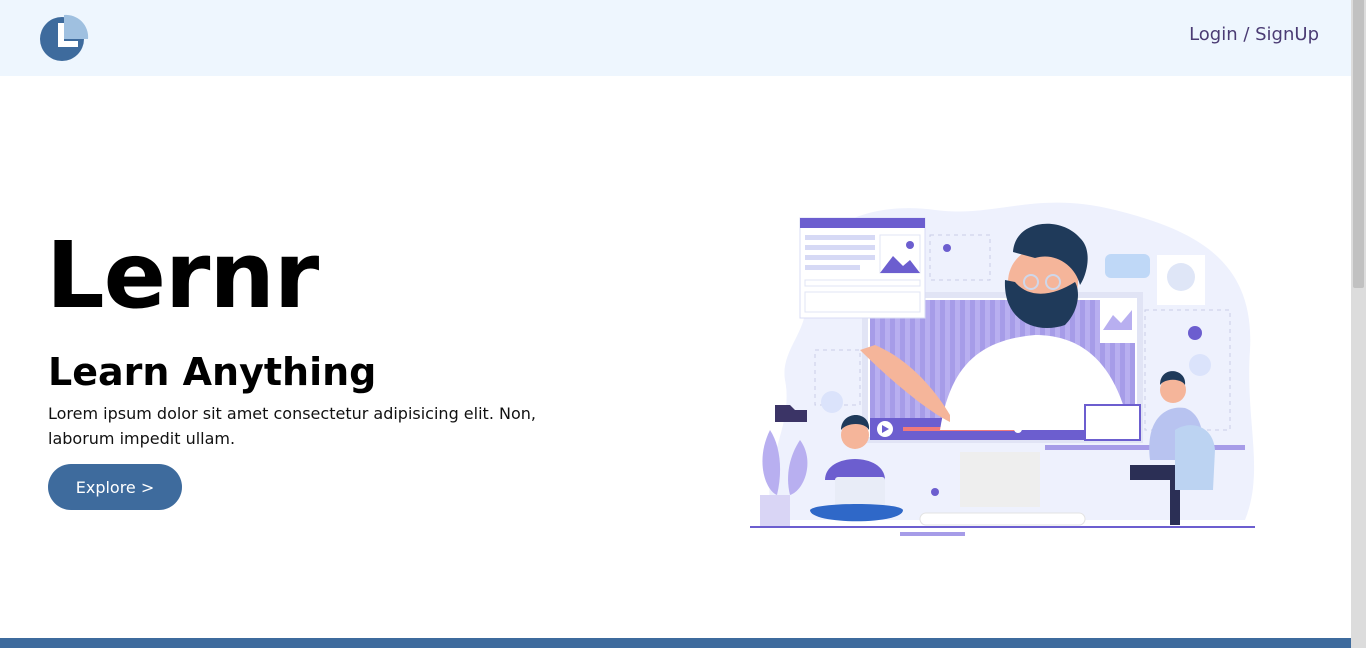 This screenshot has width=1366, height=648. What do you see at coordinates (115, 487) in the screenshot?
I see `explore-button: Explore >` at bounding box center [115, 487].